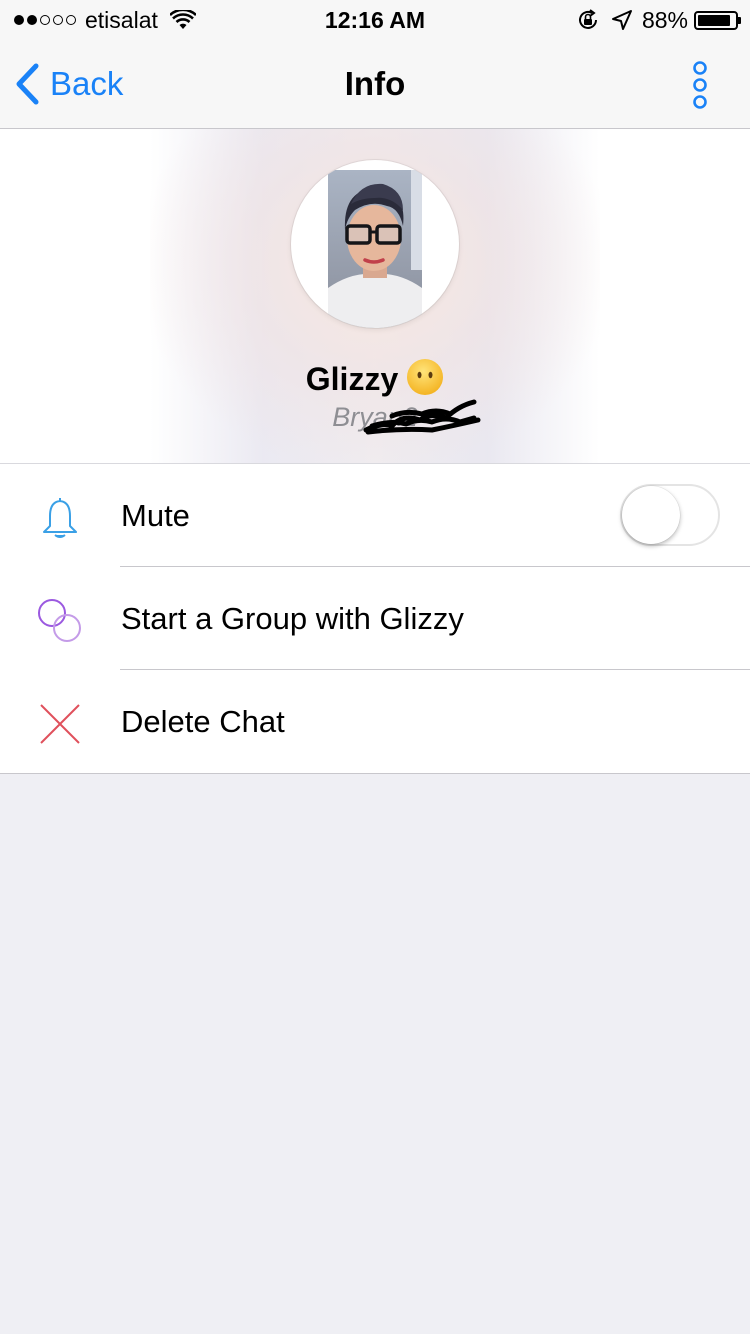 Image resolution: width=750 pixels, height=1334 pixels. I want to click on group-circles-icon, so click(59, 620).